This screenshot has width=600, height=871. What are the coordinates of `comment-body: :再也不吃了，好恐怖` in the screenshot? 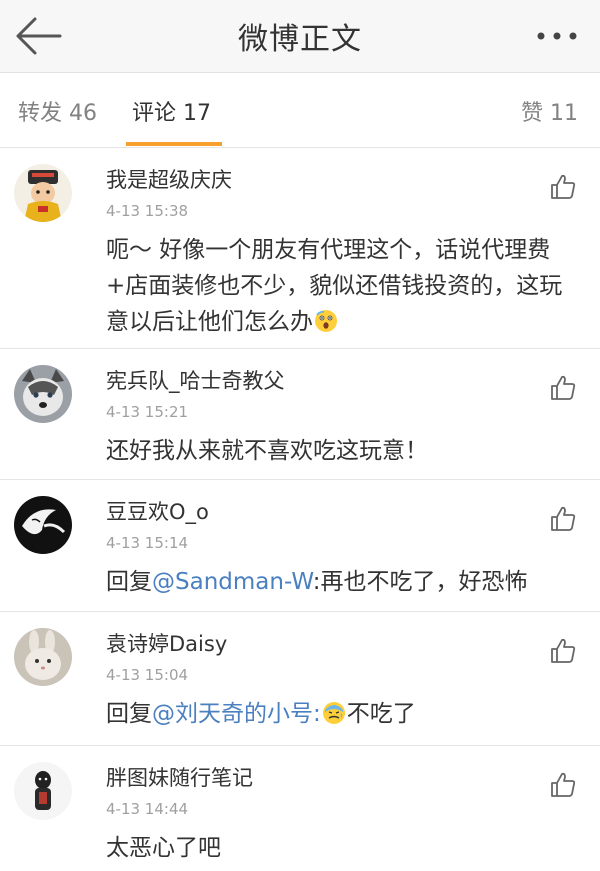 It's located at (420, 582).